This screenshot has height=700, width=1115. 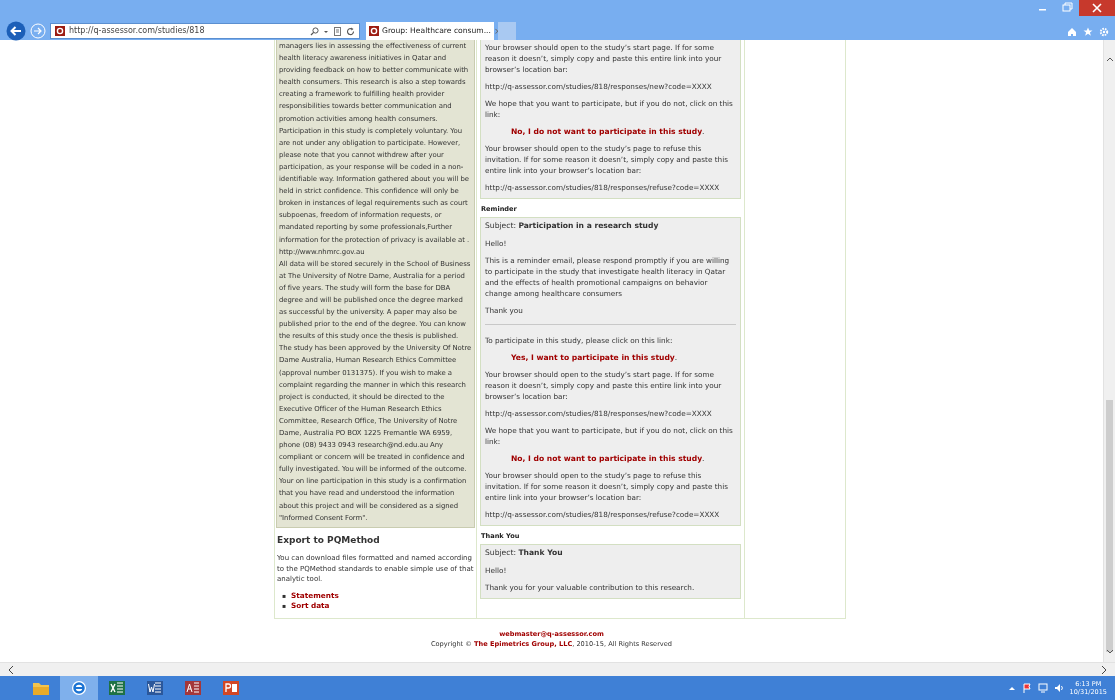 I want to click on taskbar-app-button, so click(x=79, y=688).